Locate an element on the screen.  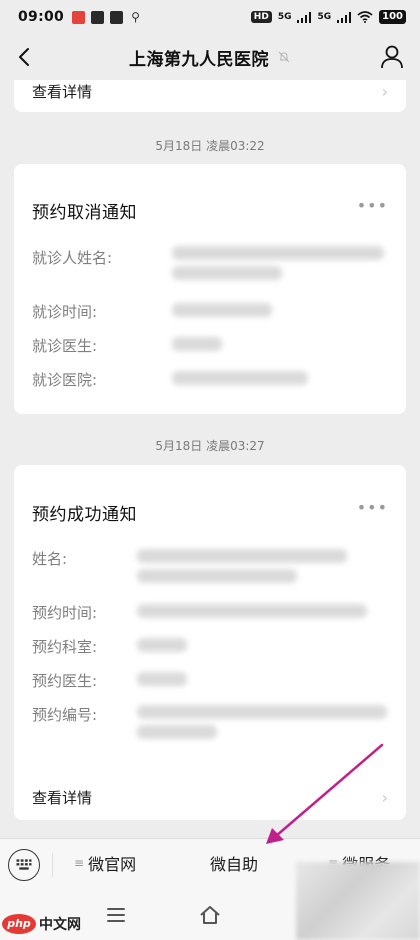
mute-bell-icon is located at coordinates (284, 57).